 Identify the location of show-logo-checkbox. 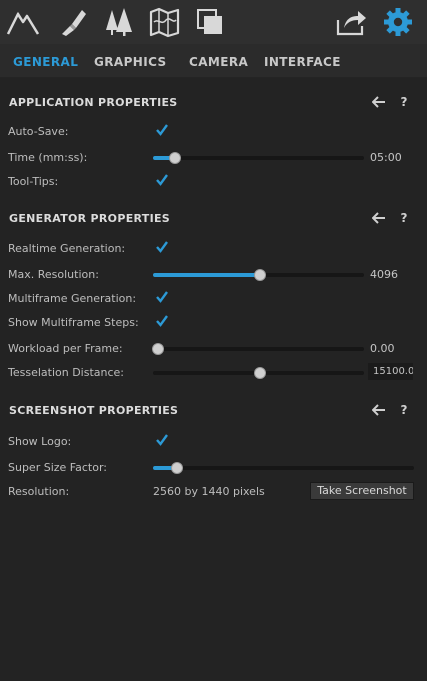
(162, 440).